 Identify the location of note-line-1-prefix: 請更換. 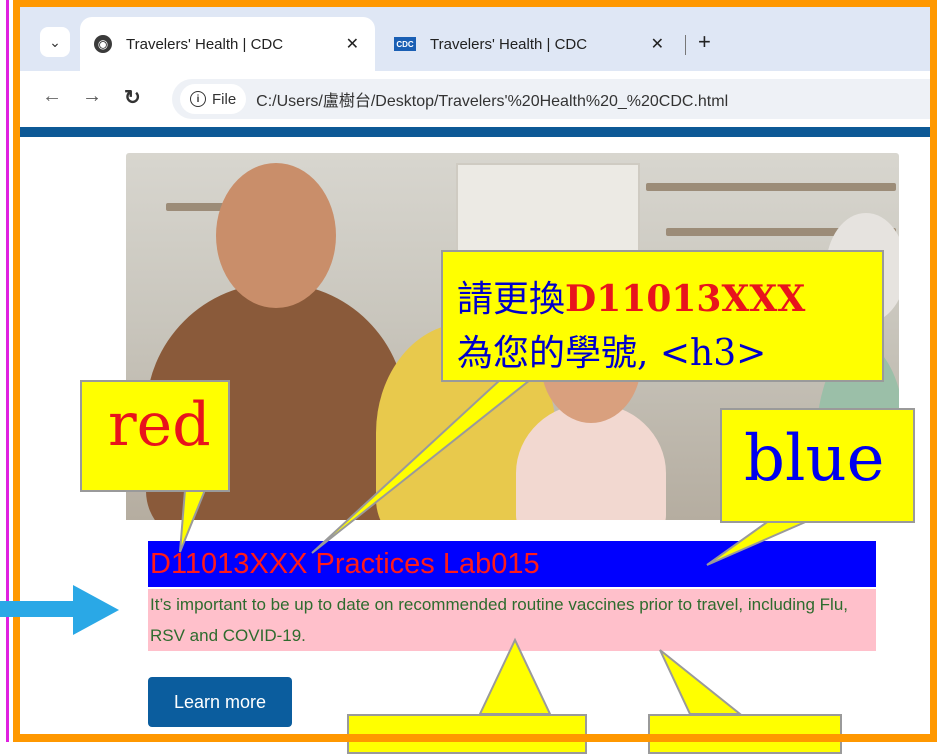
(511, 299).